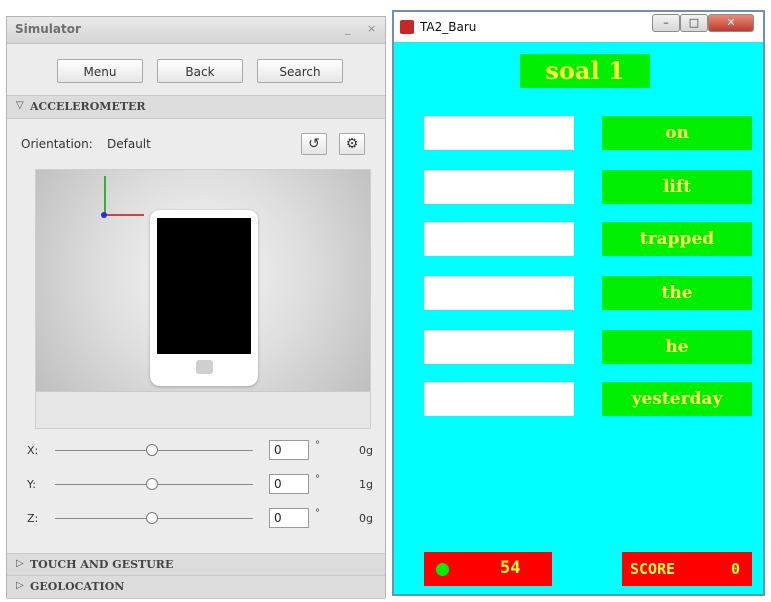 Image resolution: width=771 pixels, height=602 pixels. Describe the element at coordinates (77, 586) in the screenshot. I see `geolocation-label: GEOLOCATION` at that location.